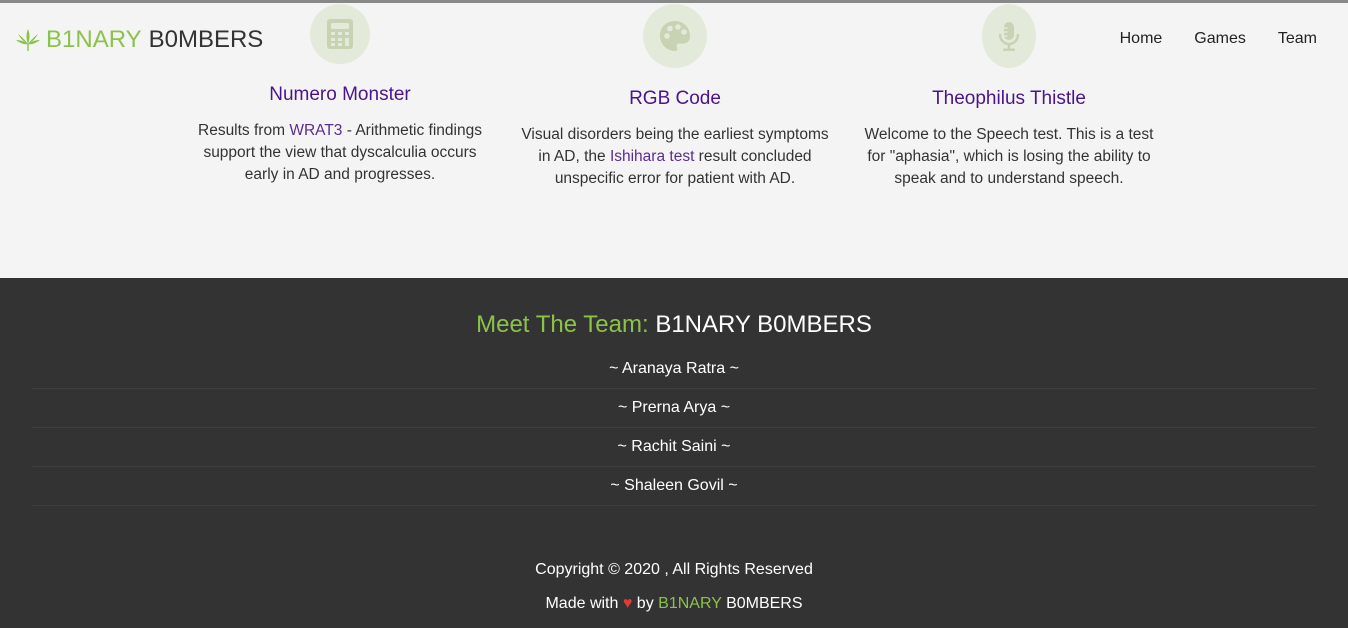 This screenshot has height=628, width=1348. Describe the element at coordinates (1220, 39) in the screenshot. I see `nav-games: Games` at that location.